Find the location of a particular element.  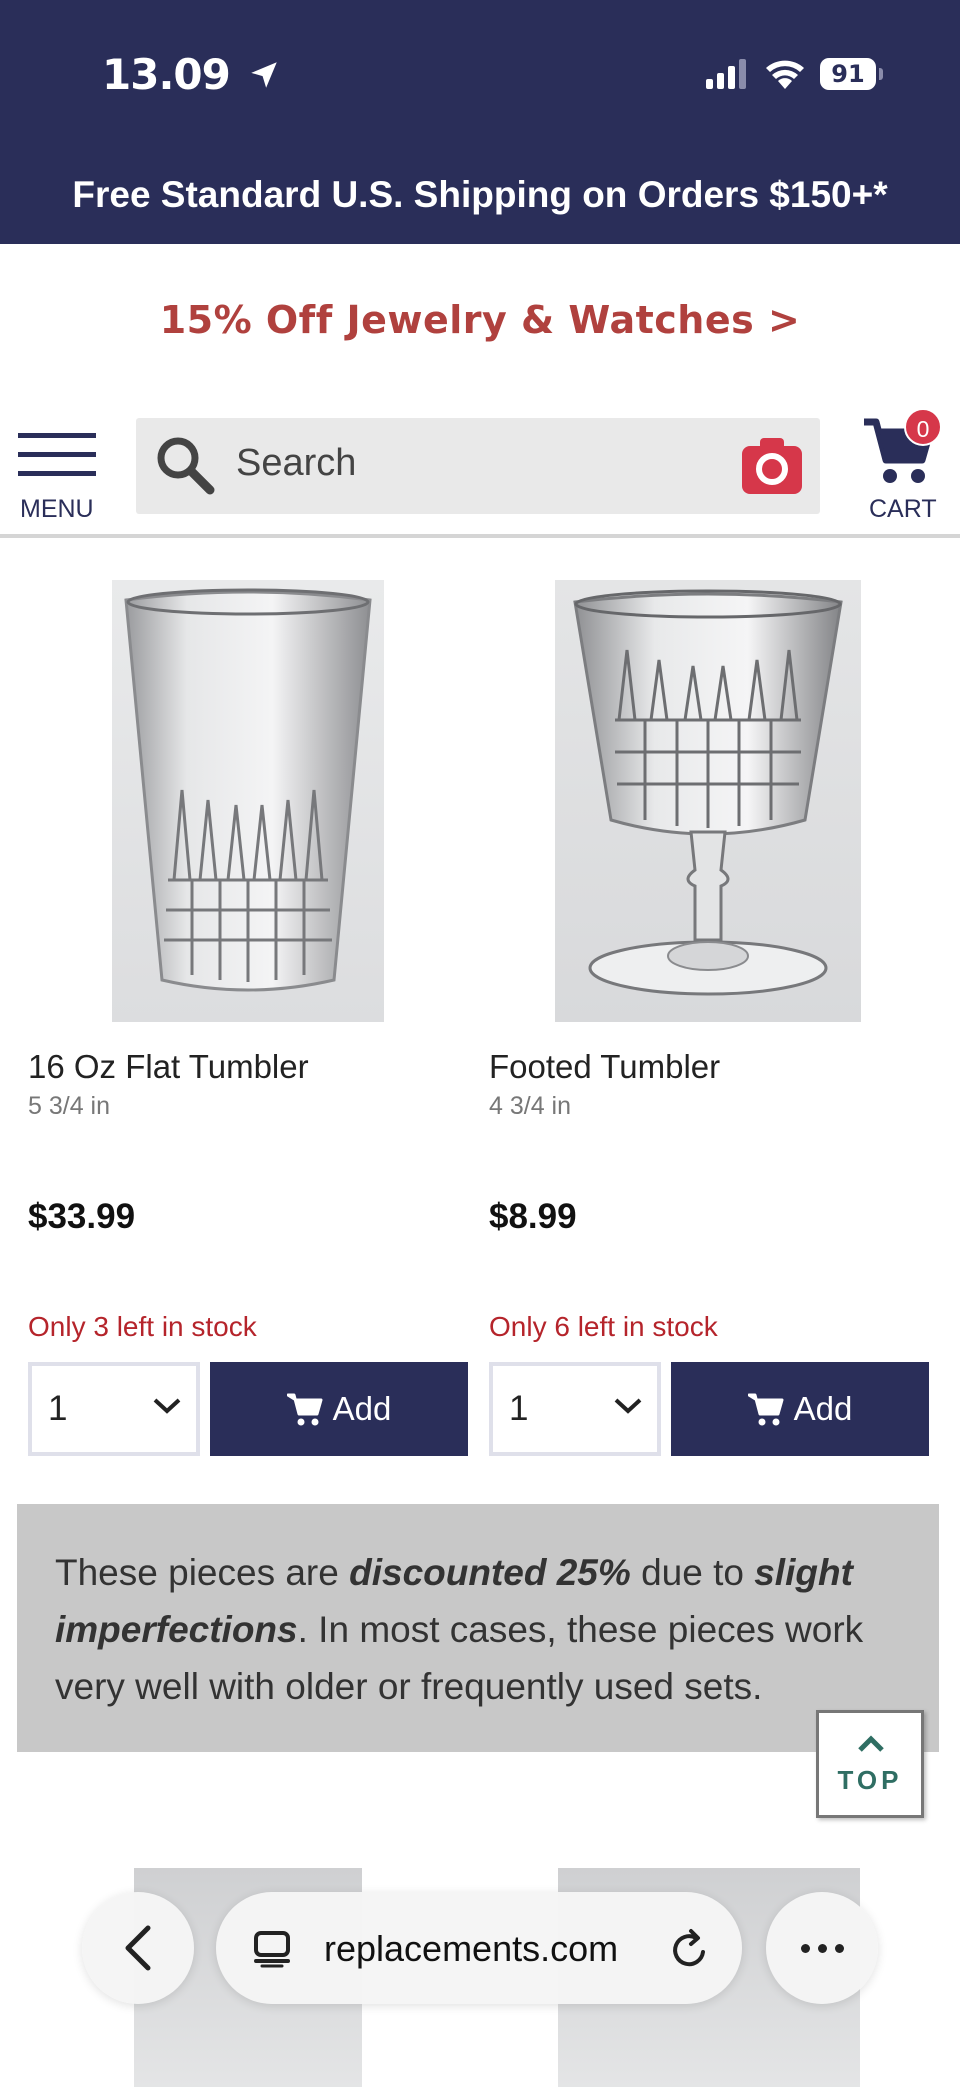

cart-count-badge: 0 is located at coordinates (923, 427).